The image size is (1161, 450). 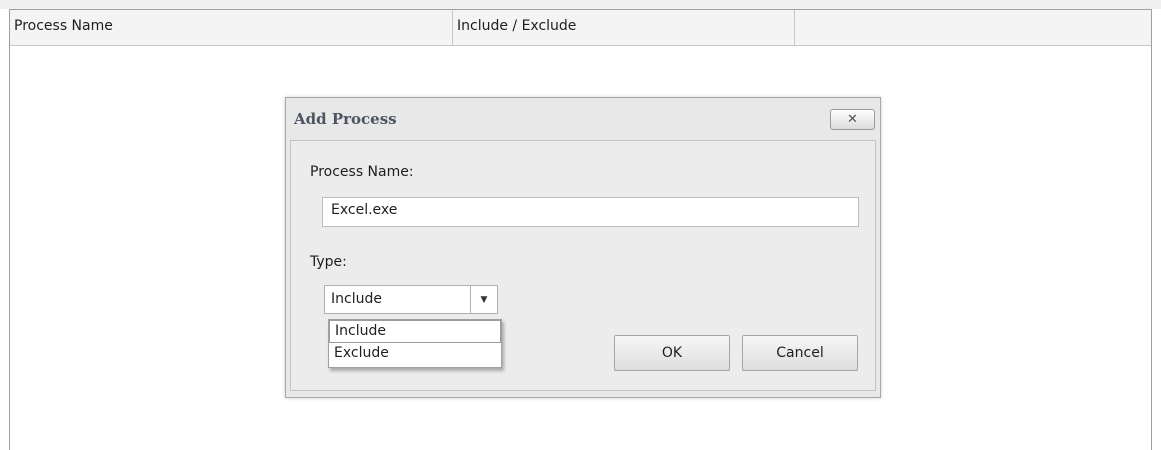 I want to click on cancel-button: Cancel, so click(x=800, y=353).